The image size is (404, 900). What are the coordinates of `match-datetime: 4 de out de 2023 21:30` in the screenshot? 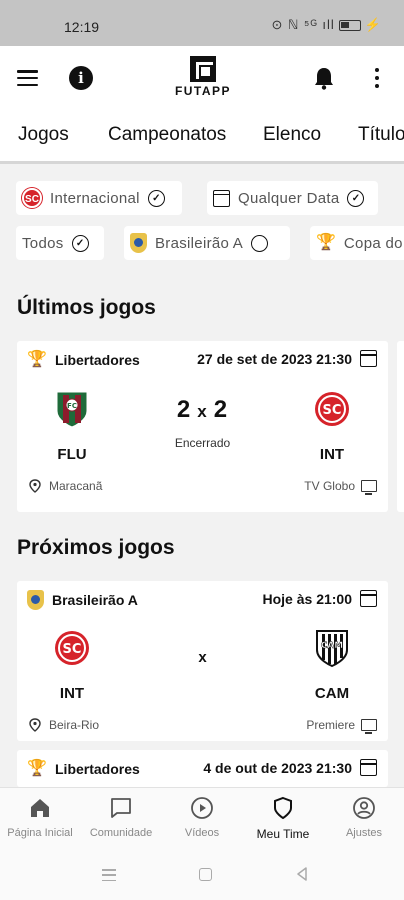 It's located at (290, 767).